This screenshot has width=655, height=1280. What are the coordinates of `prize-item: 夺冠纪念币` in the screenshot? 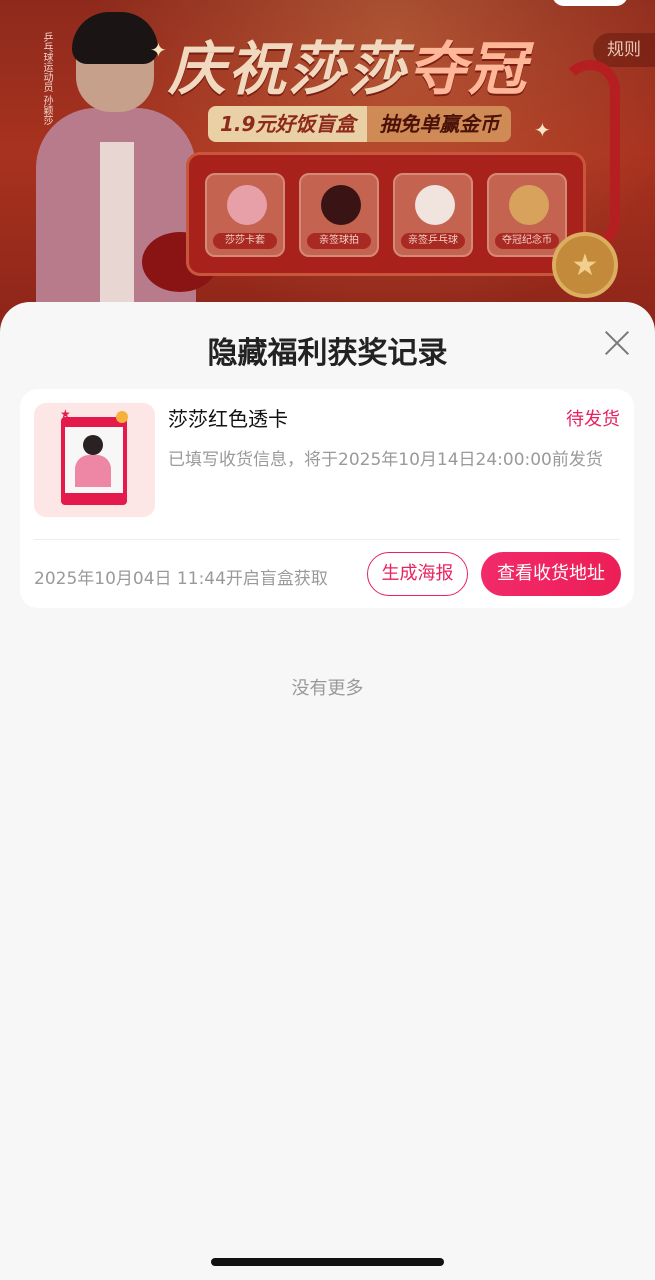 It's located at (527, 215).